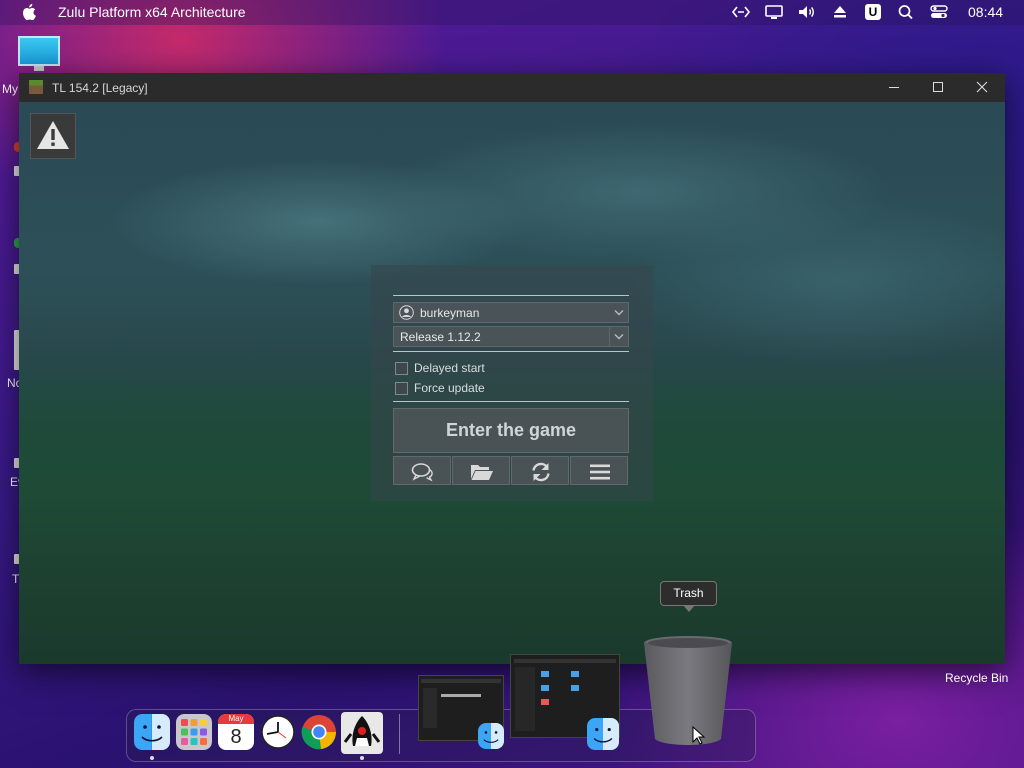 The height and width of the screenshot is (768, 1024). I want to click on recycle-bin-label: Recycle Bin, so click(976, 678).